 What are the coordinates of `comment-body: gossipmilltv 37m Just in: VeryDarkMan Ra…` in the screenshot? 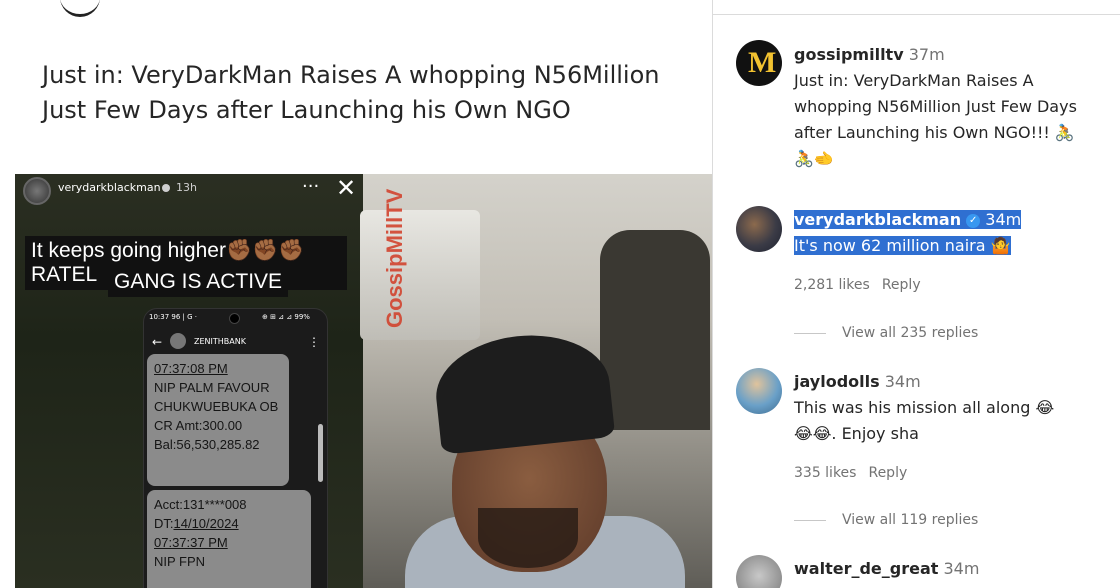 It's located at (957, 107).